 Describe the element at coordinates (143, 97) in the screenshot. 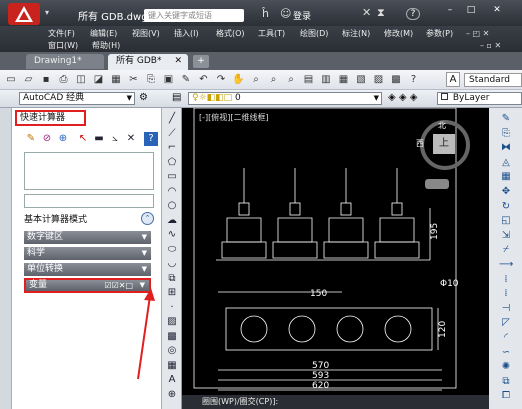

I see `workspace-settings-icon: ⚙` at that location.